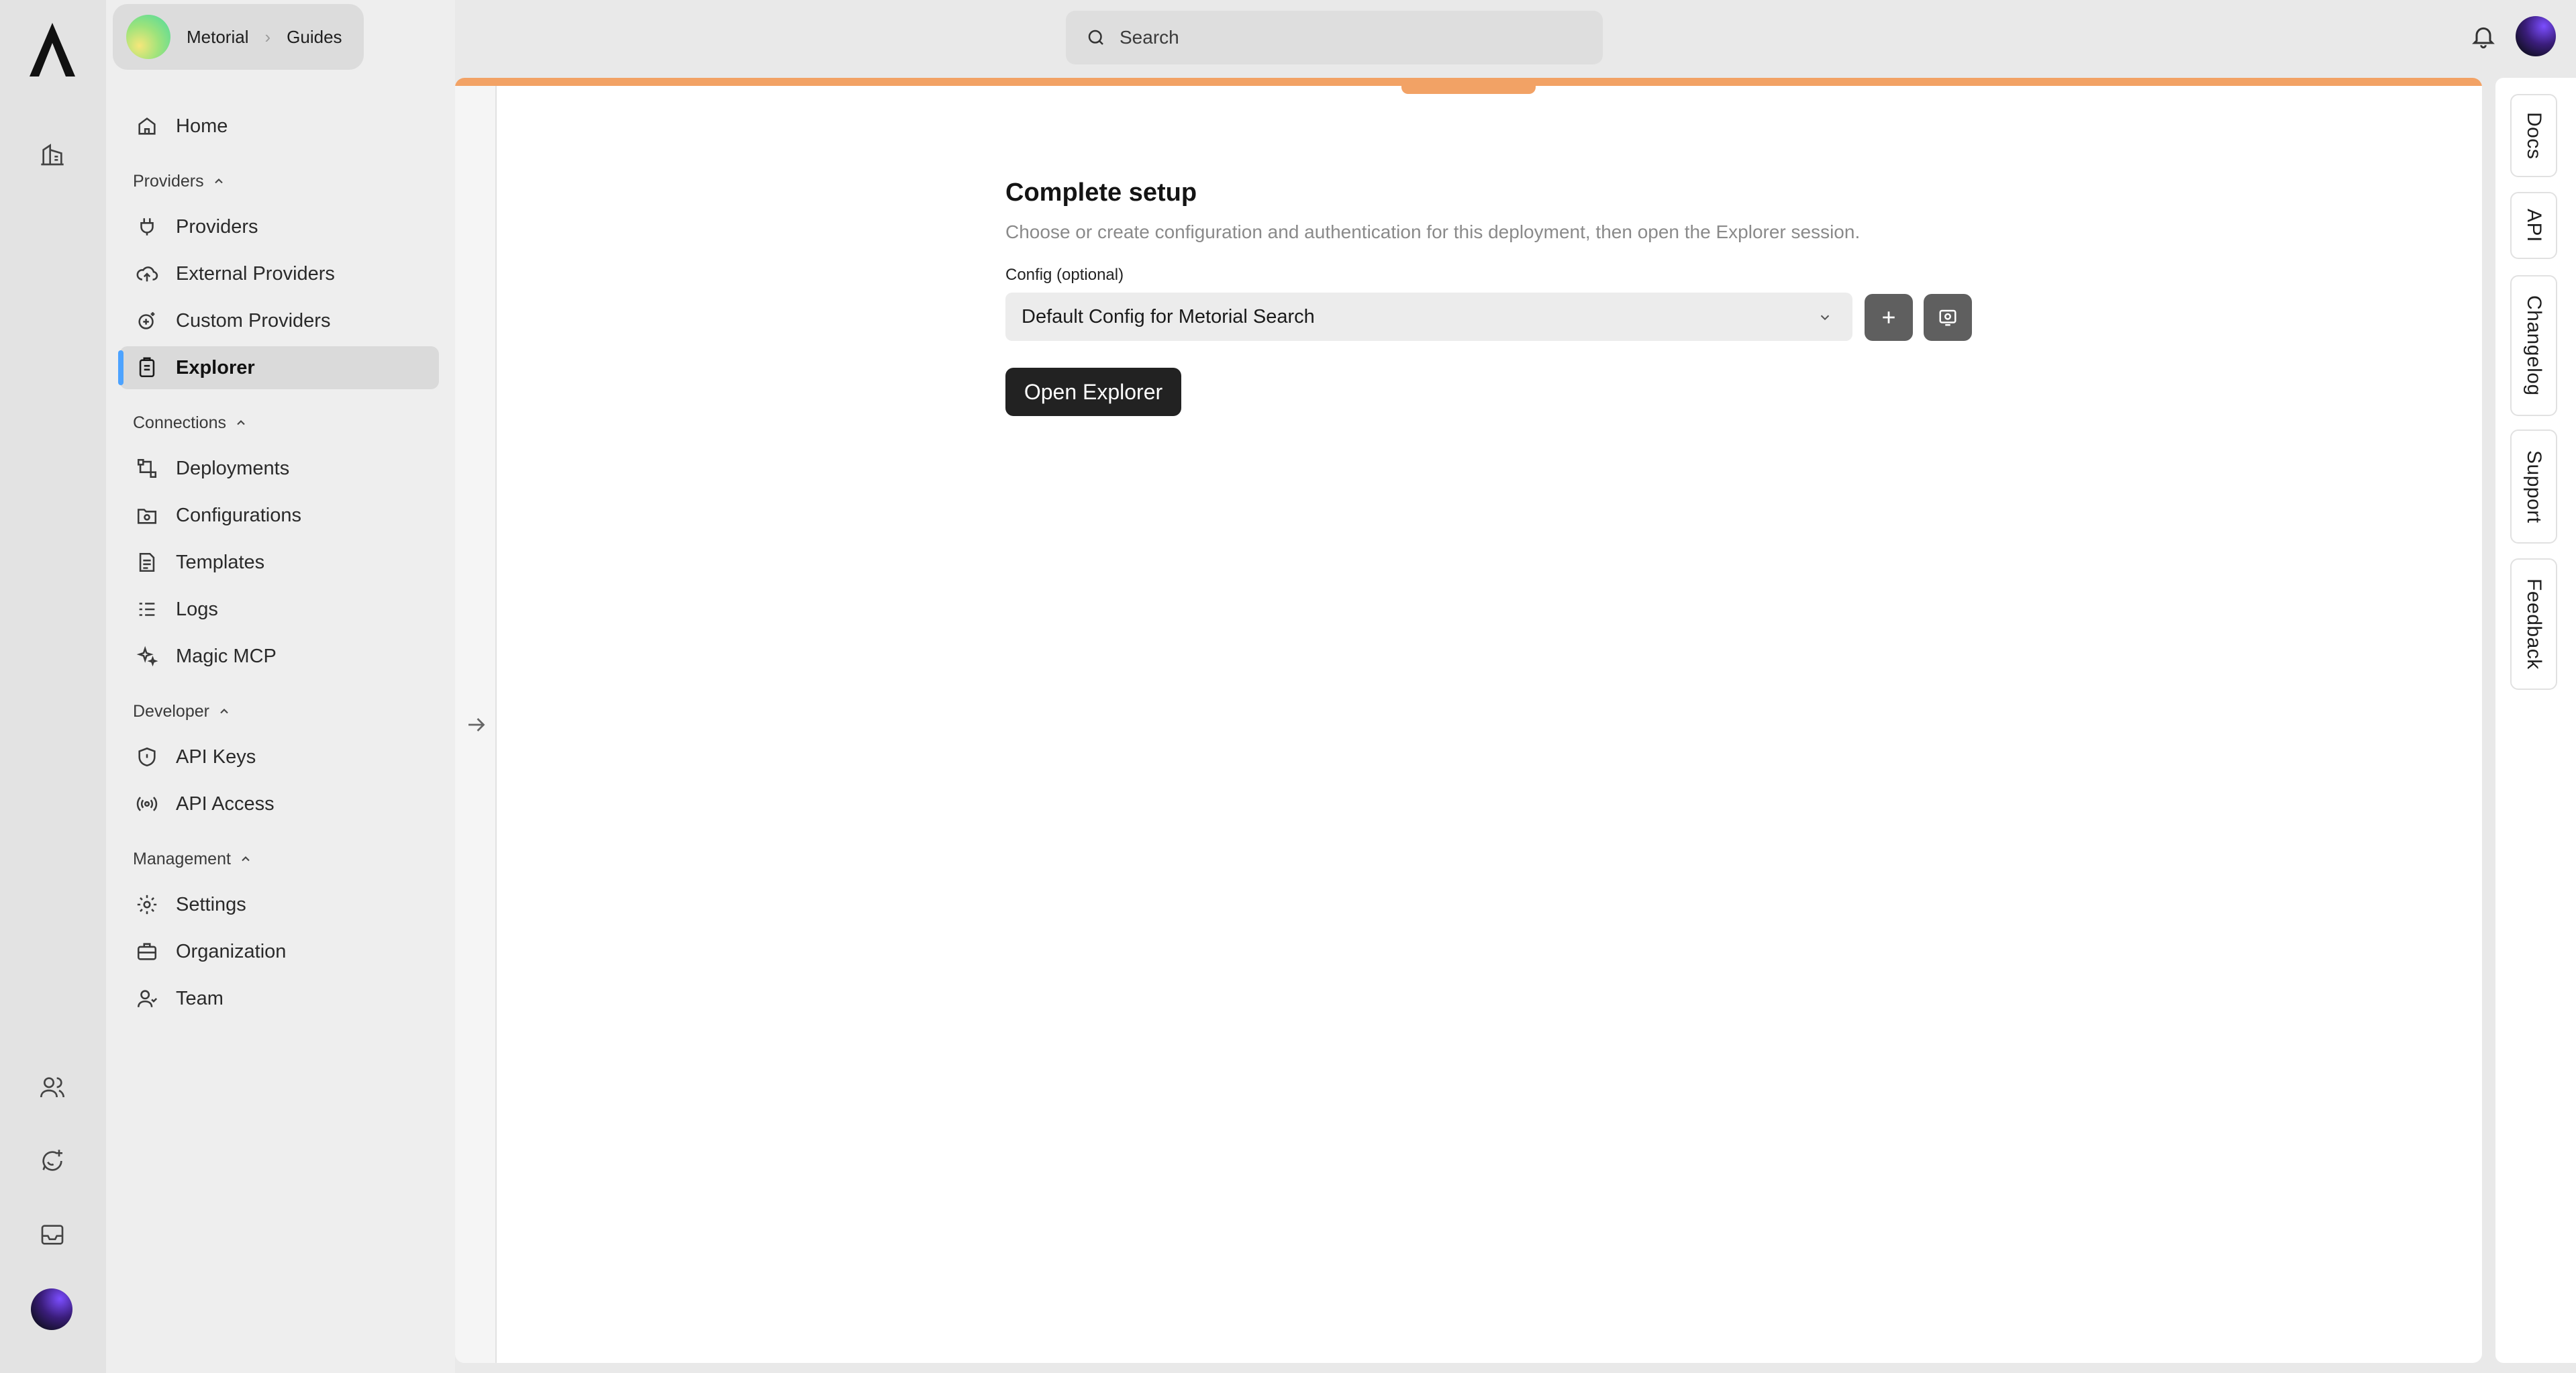  Describe the element at coordinates (253, 320) in the screenshot. I see `sidebar-item-label: Custom Providers` at that location.